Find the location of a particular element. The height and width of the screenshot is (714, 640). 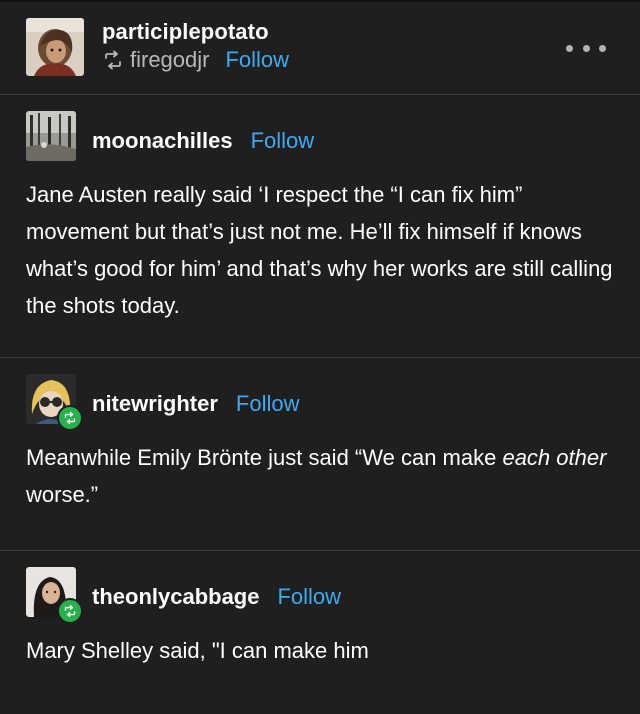

trail-header: theonlycabbage Follow is located at coordinates (216, 597).